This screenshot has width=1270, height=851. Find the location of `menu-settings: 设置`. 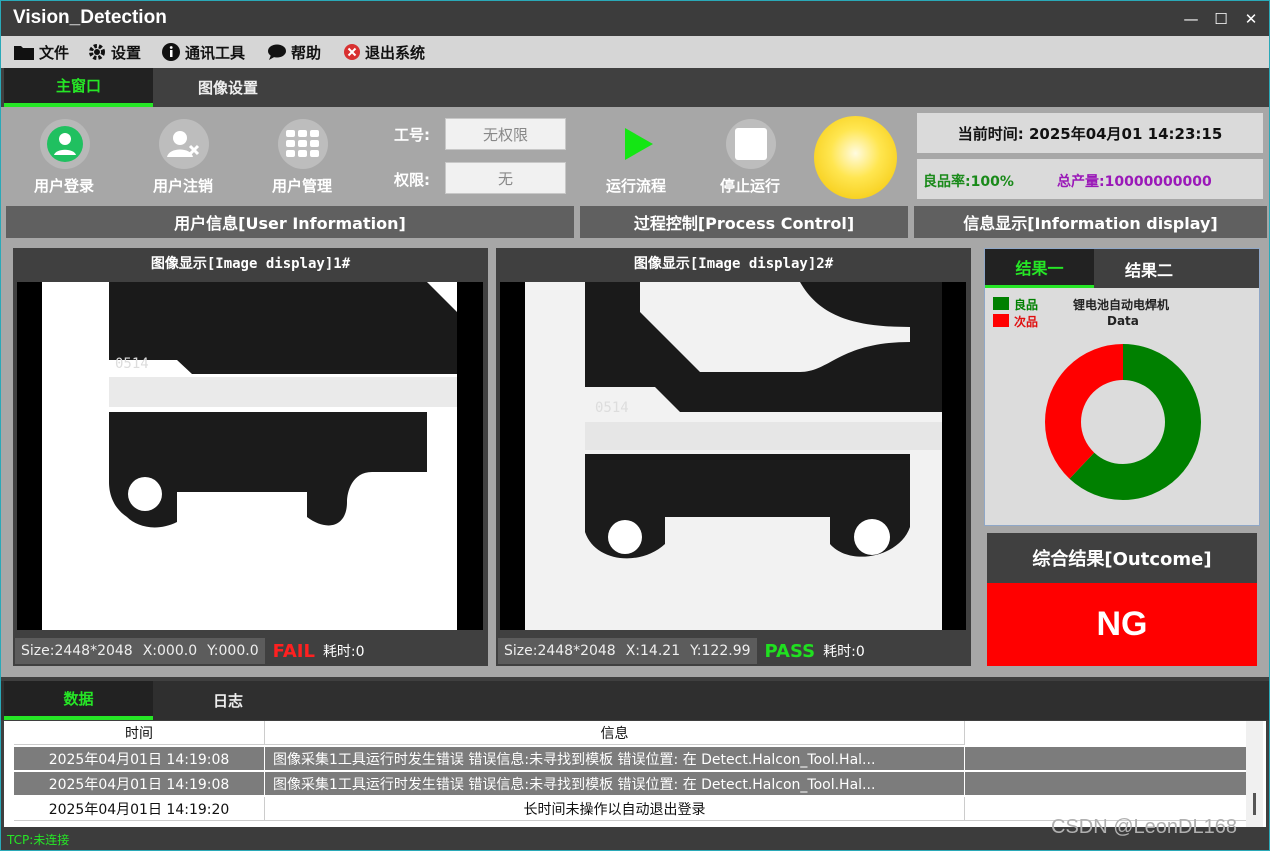

menu-settings: 设置 is located at coordinates (114, 52).